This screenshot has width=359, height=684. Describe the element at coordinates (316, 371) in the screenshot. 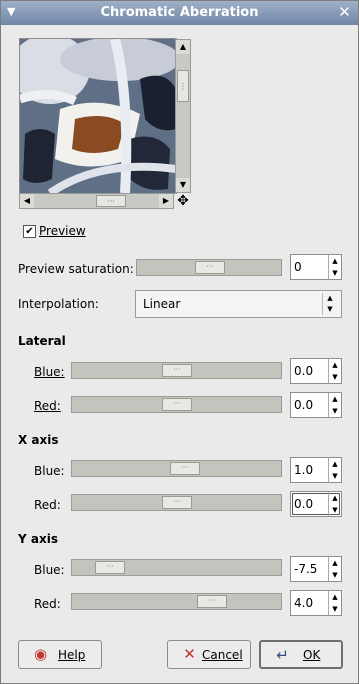

I see `lateral-blue-spinbutton: 0.0 ▲ ▼` at that location.